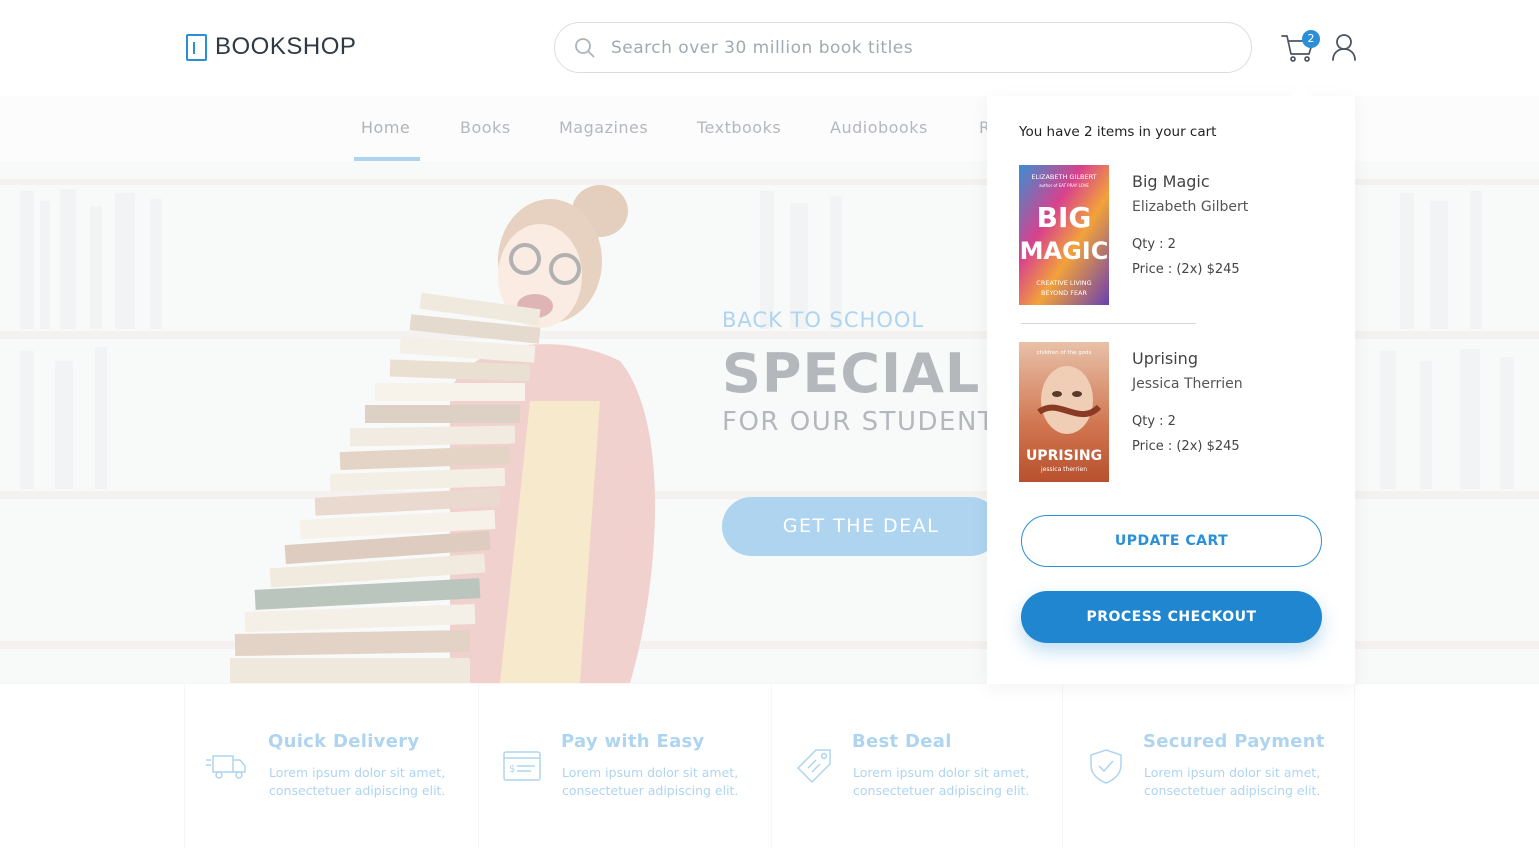  I want to click on feature-title: Quick Delivery, so click(344, 741).